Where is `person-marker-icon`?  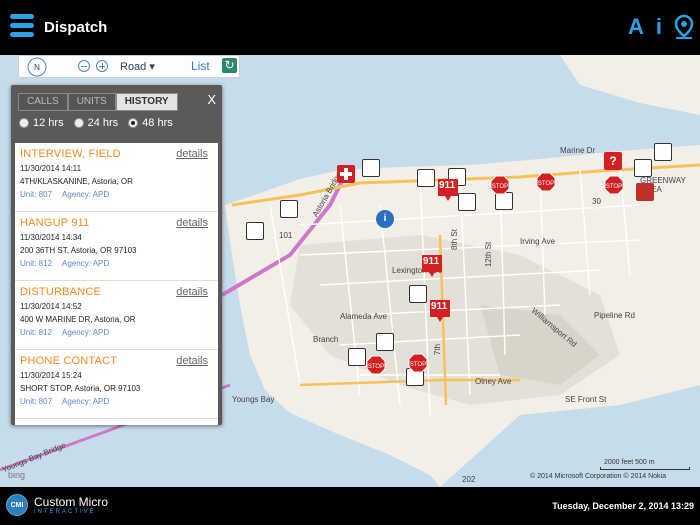 person-marker-icon is located at coordinates (371, 168).